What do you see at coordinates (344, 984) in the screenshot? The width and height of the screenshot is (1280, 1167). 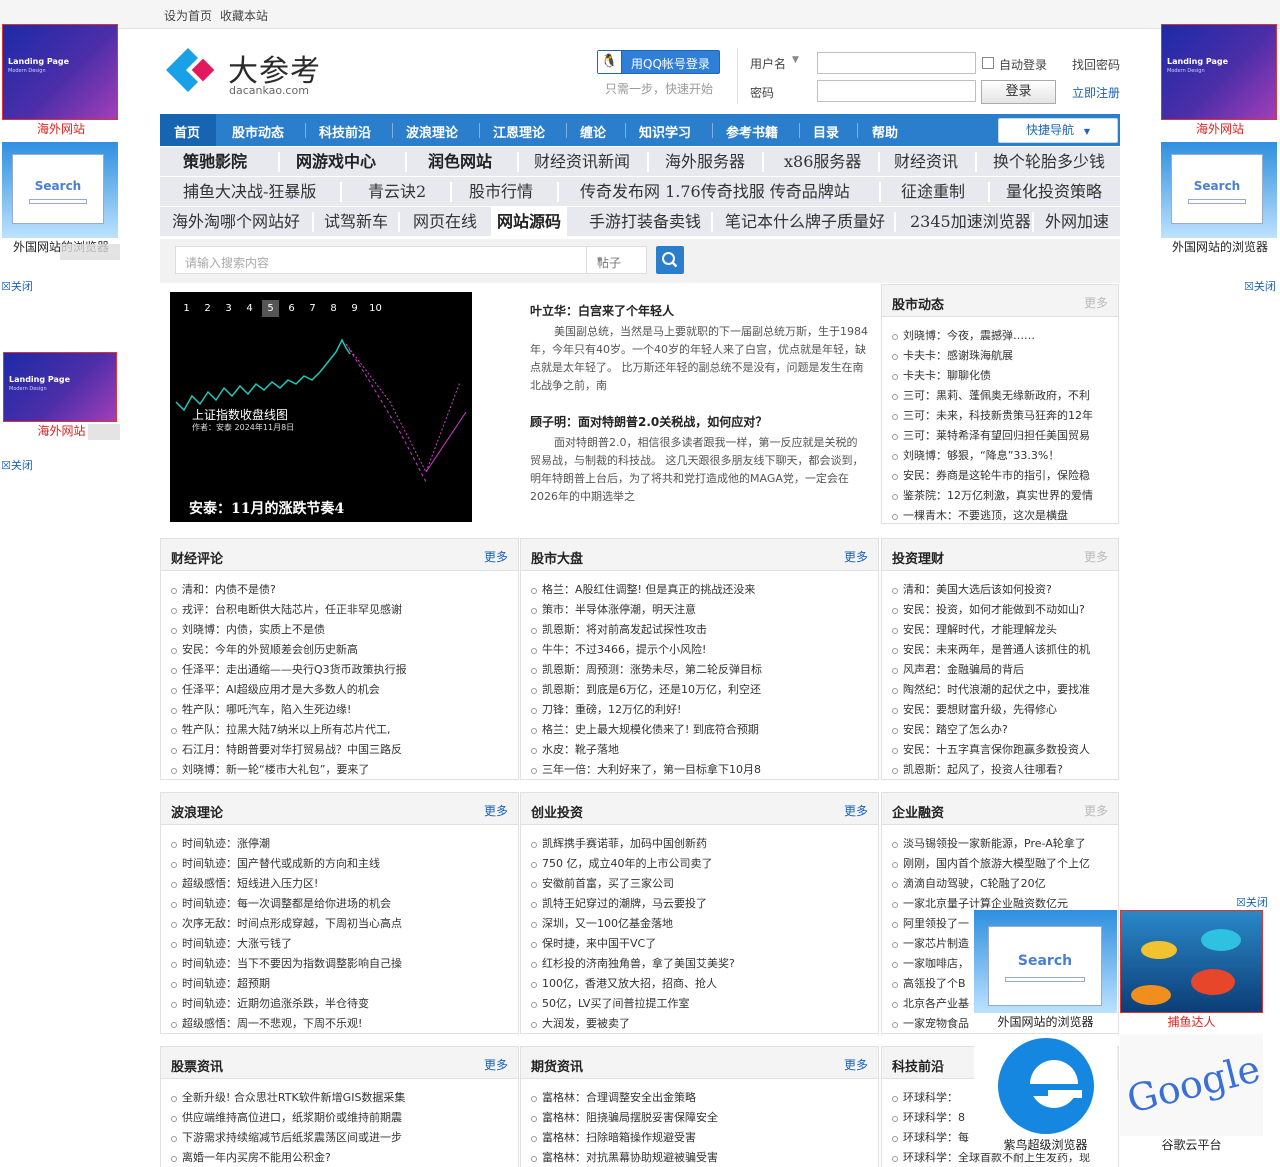 I see `news-item: 时间轨迹：超预期` at bounding box center [344, 984].